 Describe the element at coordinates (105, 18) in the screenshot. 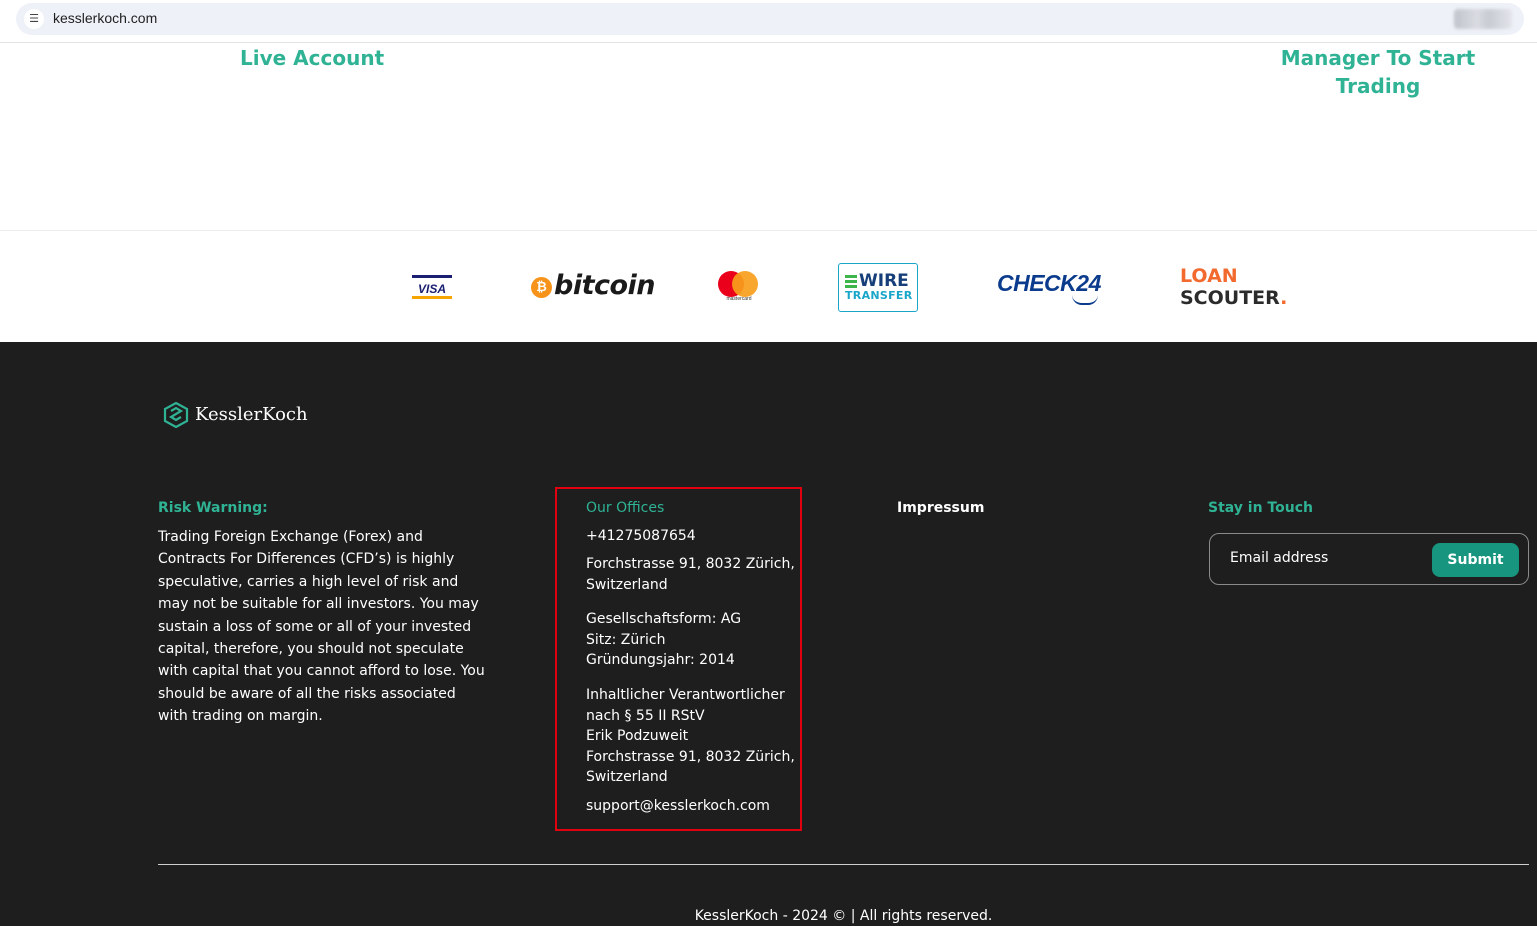

I see `url-text: kesslerkoch.com` at that location.